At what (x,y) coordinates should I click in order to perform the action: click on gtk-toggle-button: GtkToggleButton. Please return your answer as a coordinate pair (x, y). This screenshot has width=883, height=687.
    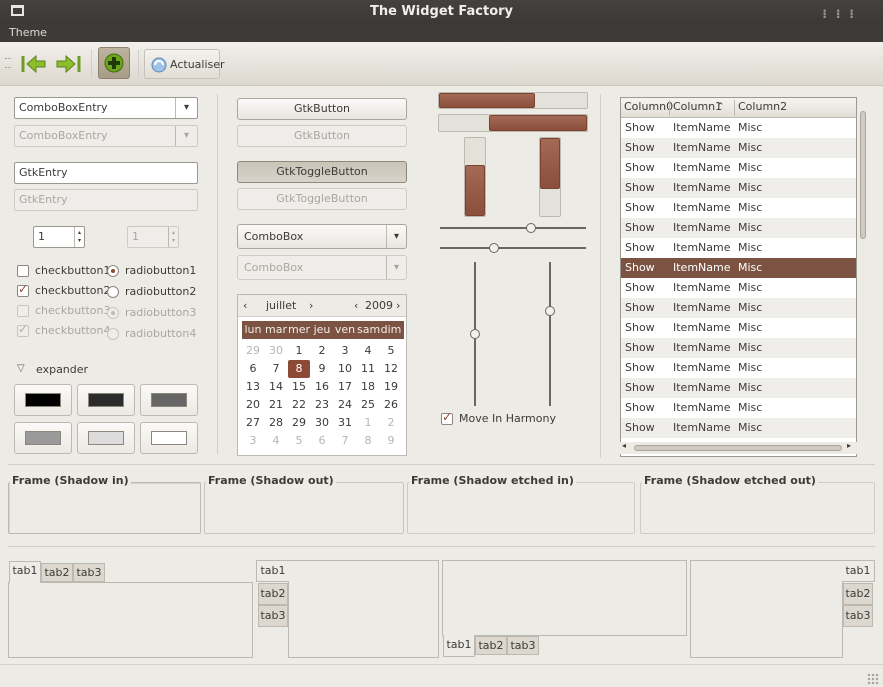
    Looking at the image, I should click on (322, 172).